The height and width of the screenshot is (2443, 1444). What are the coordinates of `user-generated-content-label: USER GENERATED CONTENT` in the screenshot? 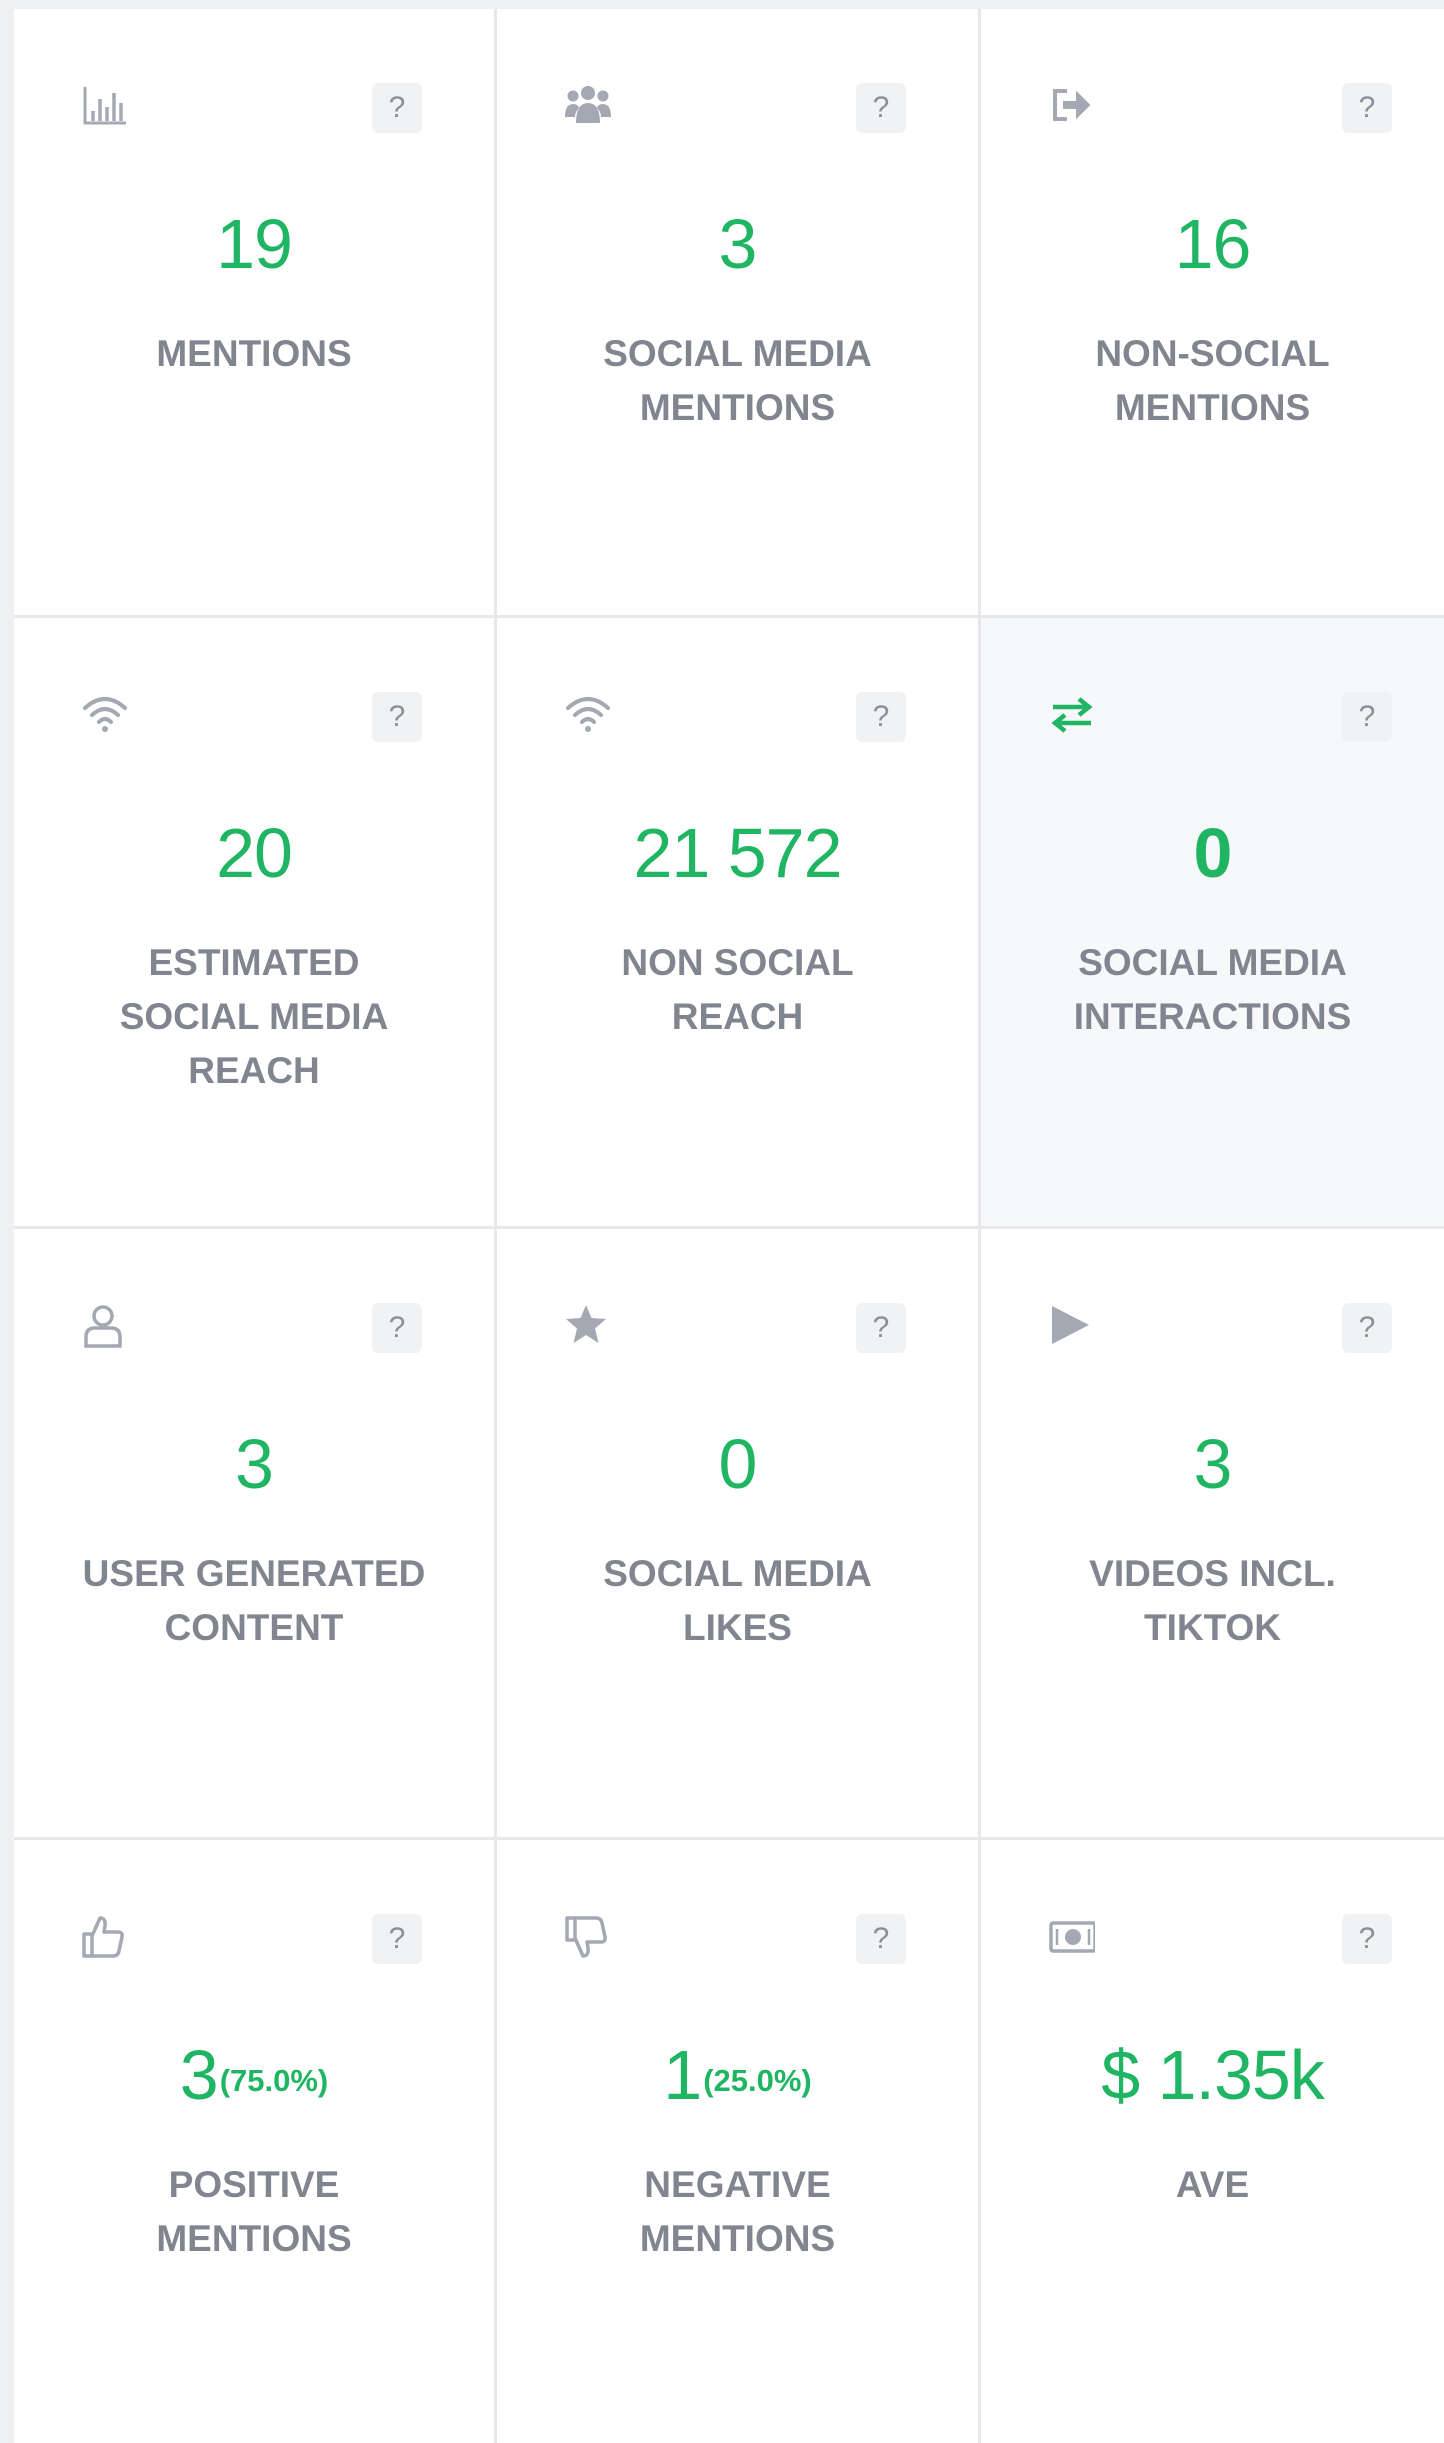 It's located at (254, 1600).